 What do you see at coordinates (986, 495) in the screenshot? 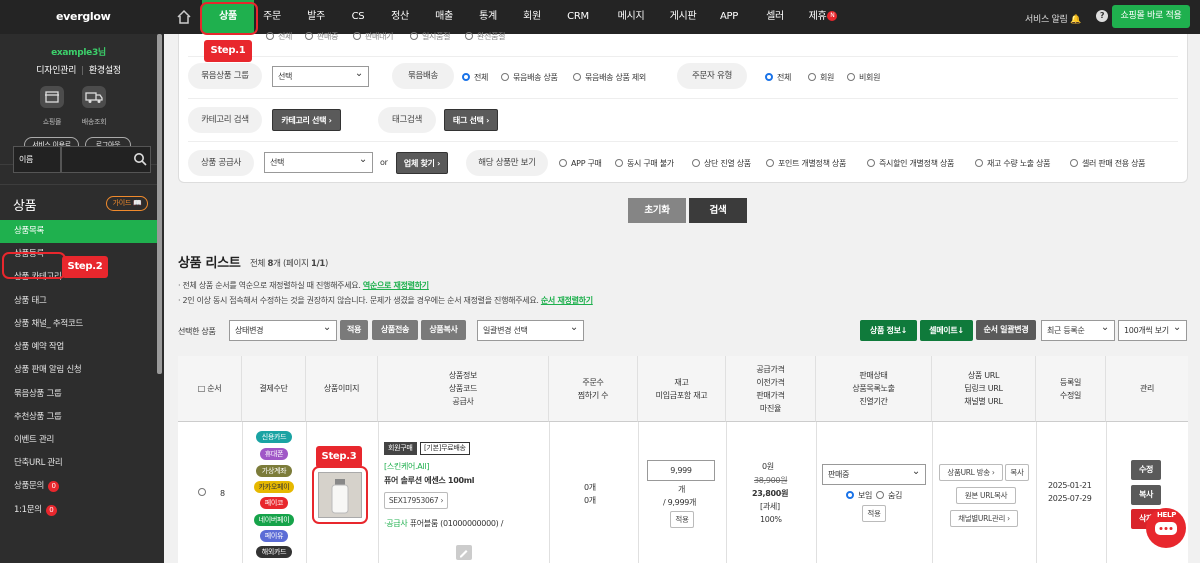
I see `origin-url-copy-button: 원본 URL복사` at bounding box center [986, 495].